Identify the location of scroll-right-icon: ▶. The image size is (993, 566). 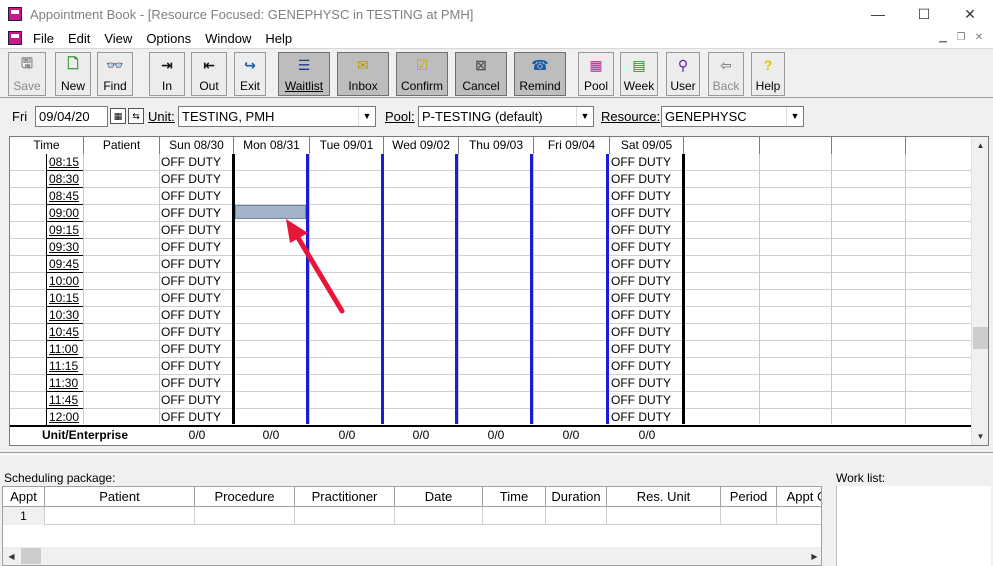
(813, 556).